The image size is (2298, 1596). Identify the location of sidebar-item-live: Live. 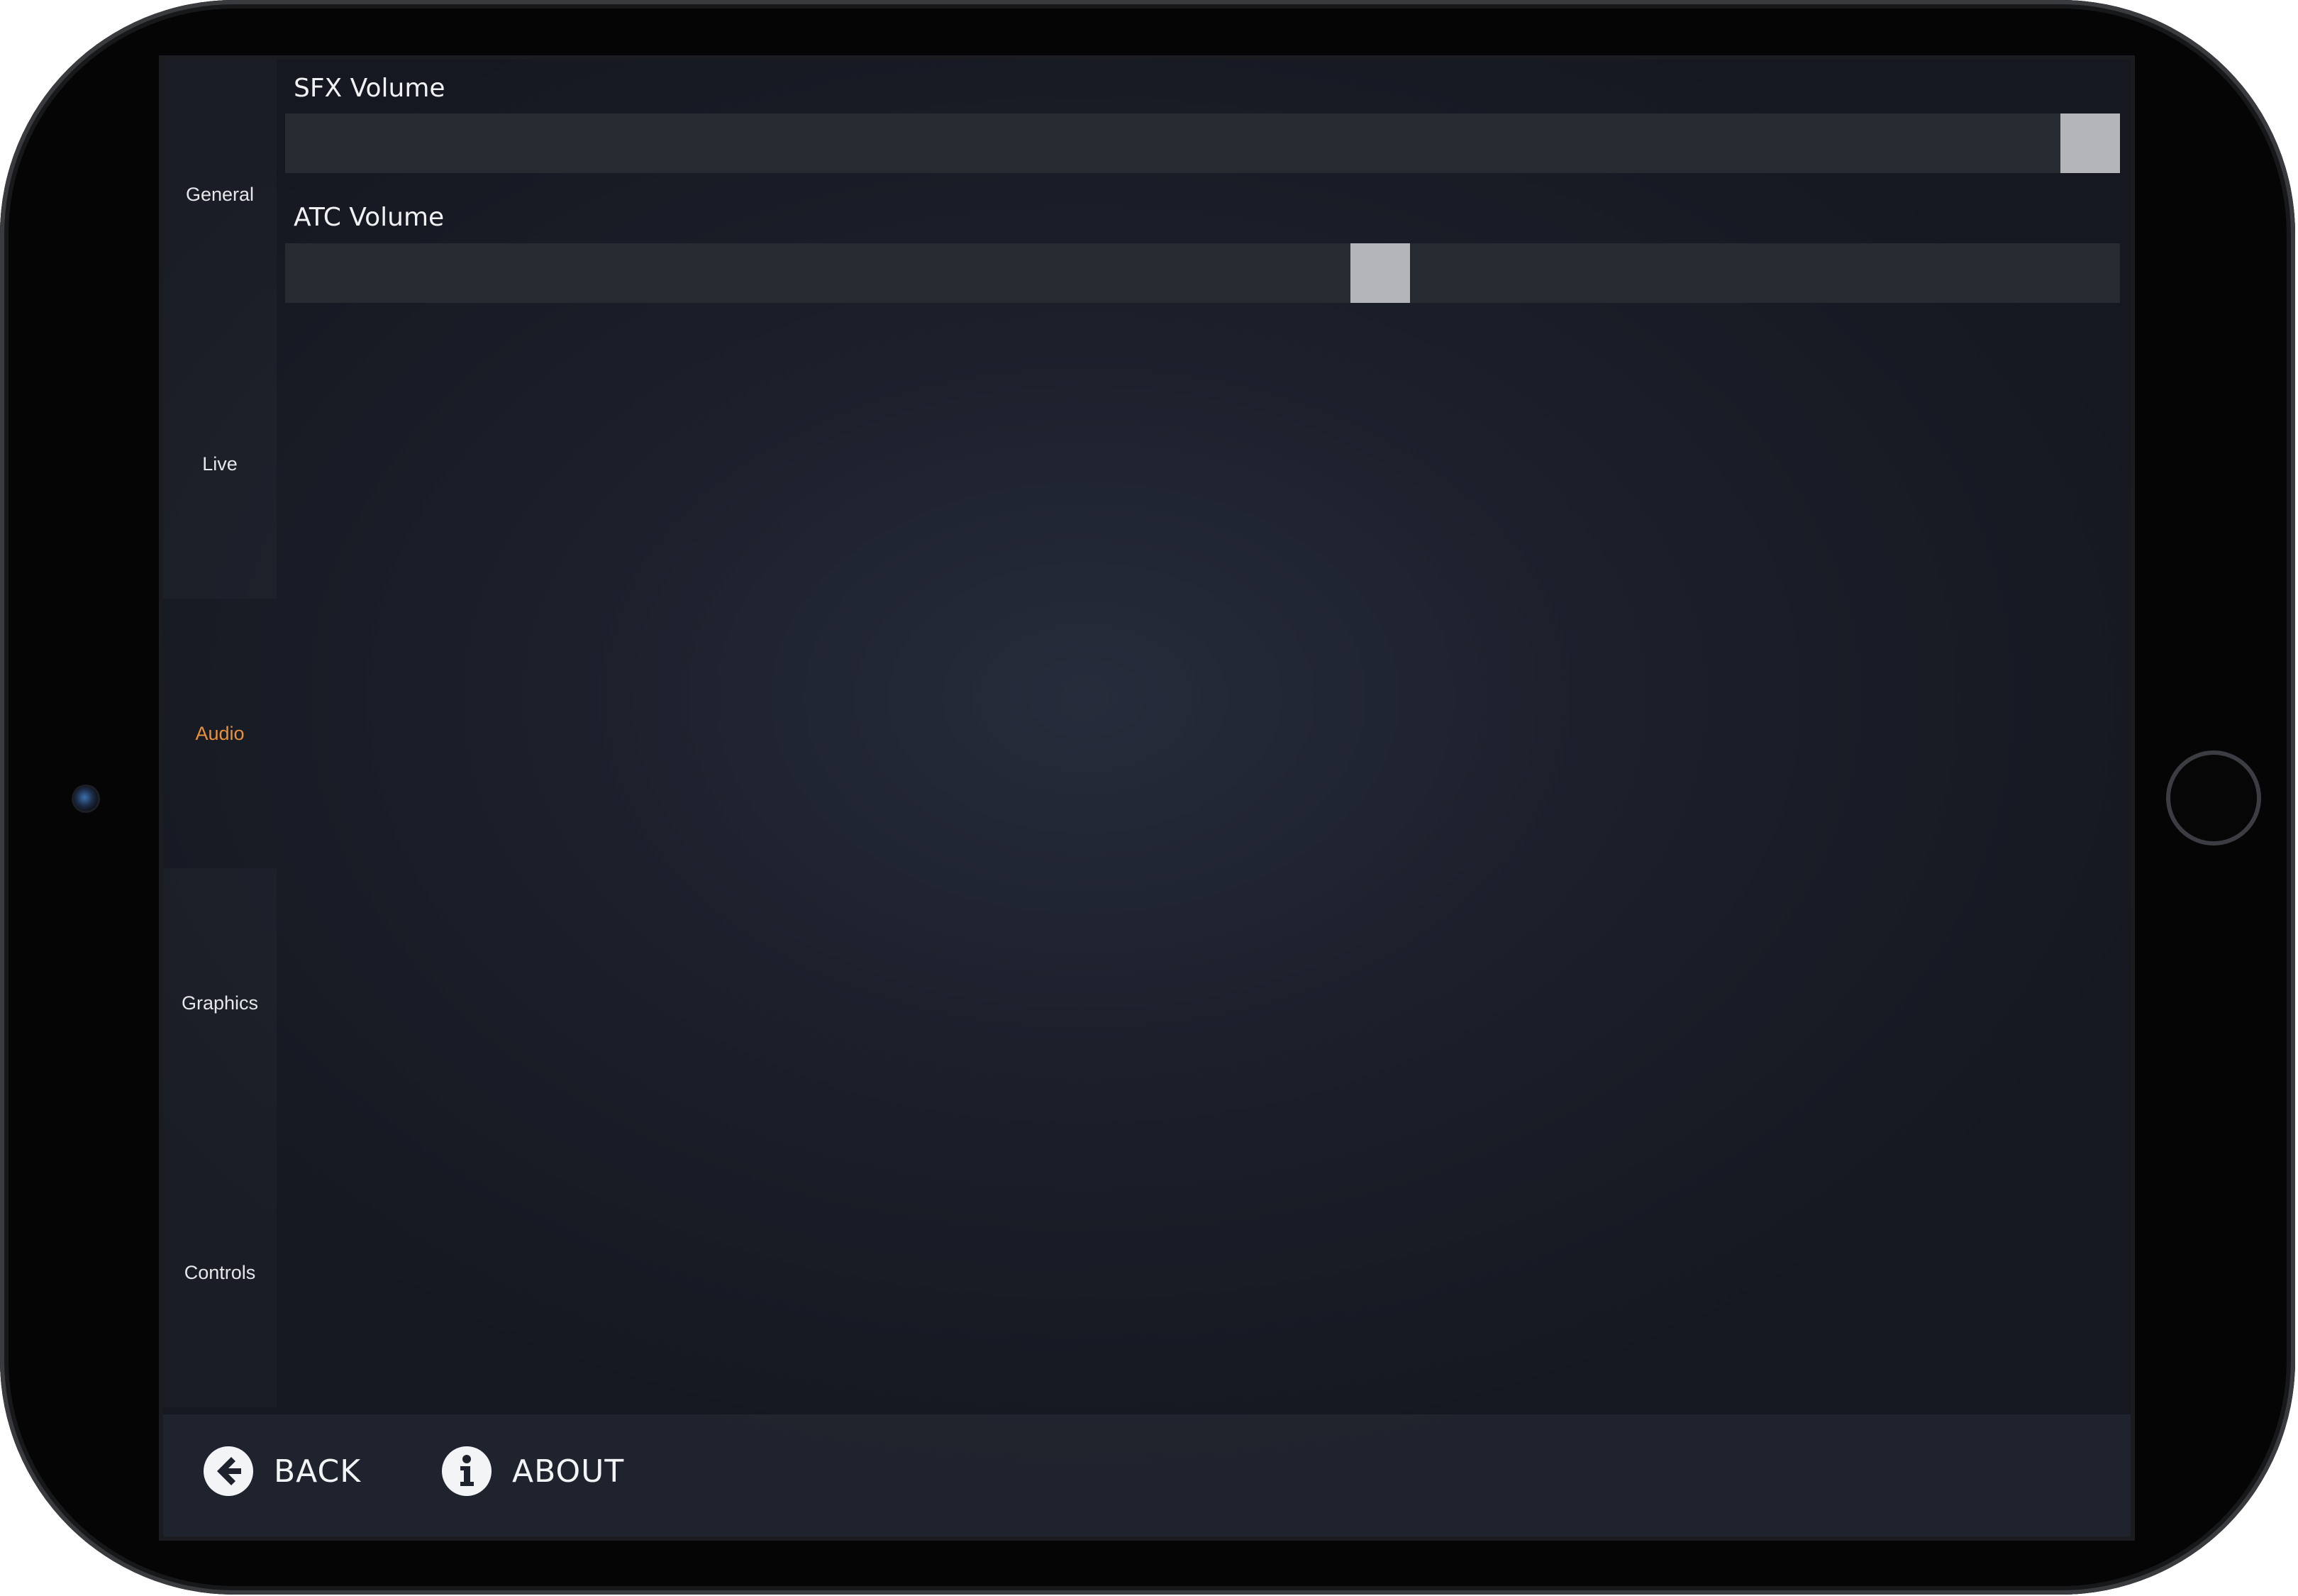
(220, 464).